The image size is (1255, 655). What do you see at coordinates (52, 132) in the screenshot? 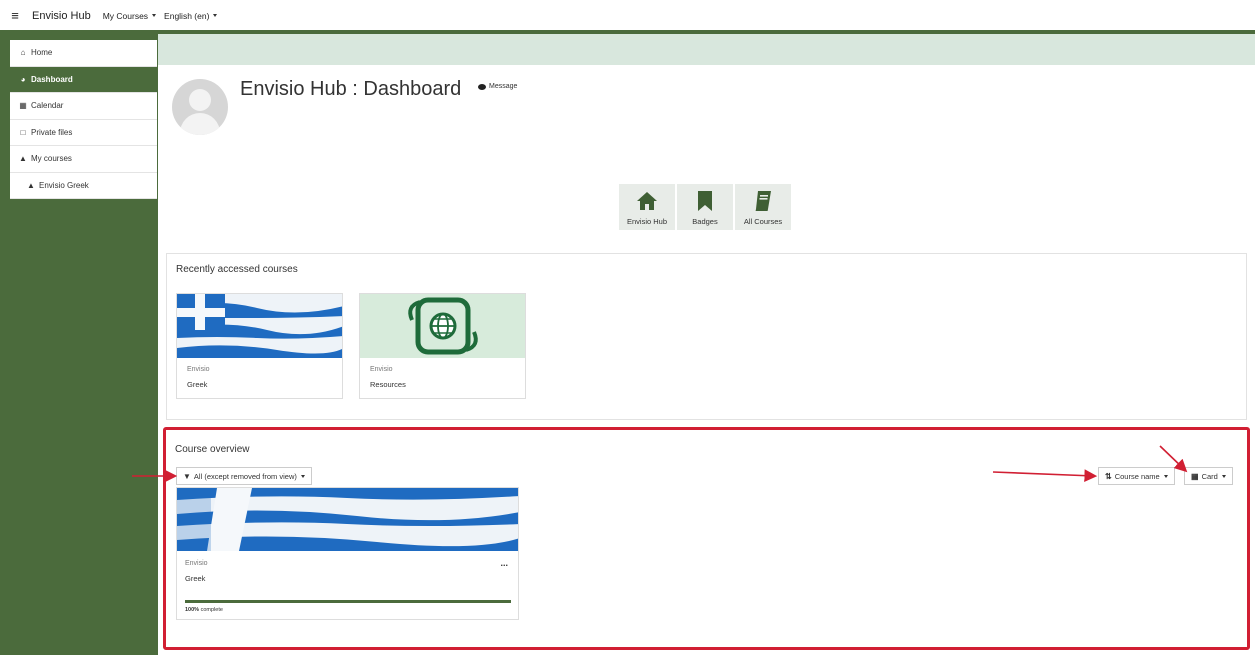
I see `sidebar-item-label: Private files` at bounding box center [52, 132].